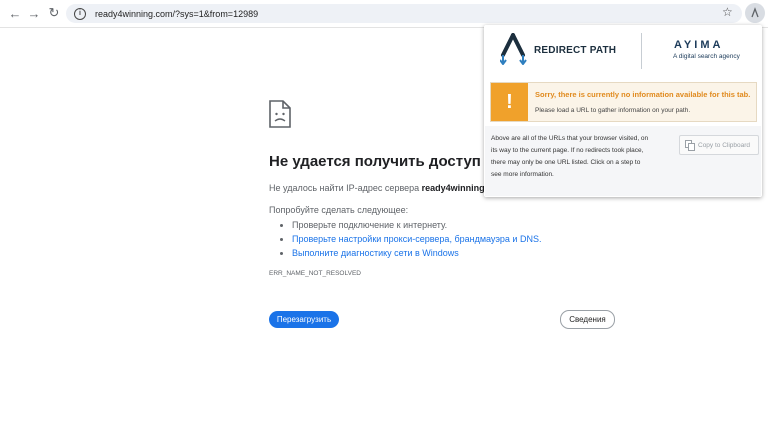 Image resolution: width=768 pixels, height=437 pixels. I want to click on reload-button: Перезагрузить, so click(304, 319).